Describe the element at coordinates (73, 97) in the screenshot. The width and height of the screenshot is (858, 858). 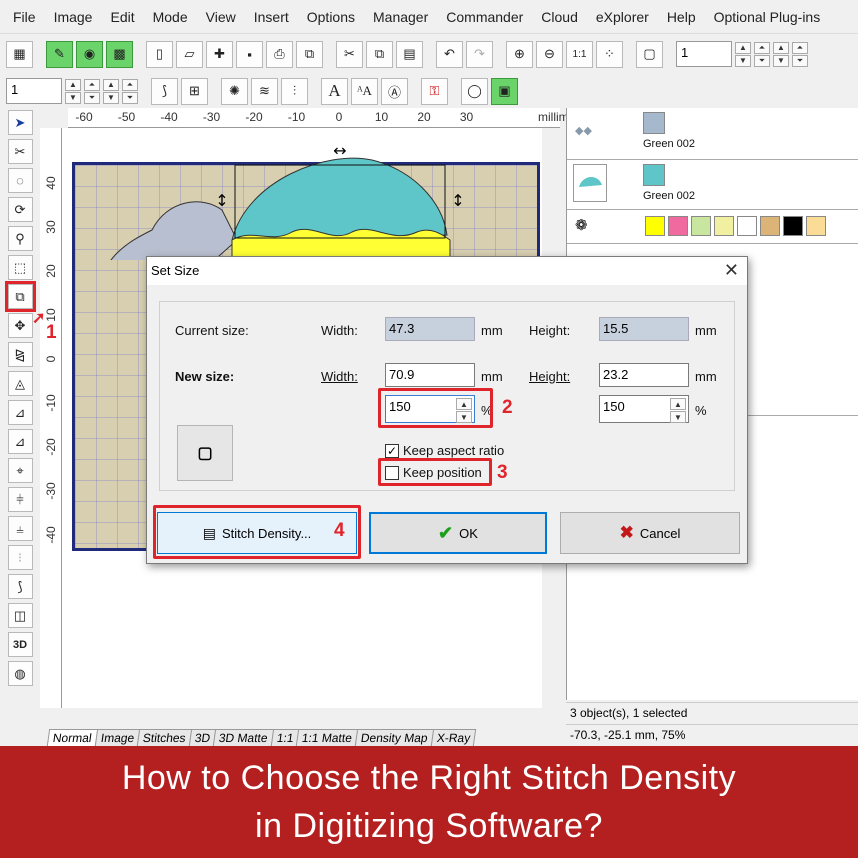
I see `spin2-down-icon: ▼` at that location.